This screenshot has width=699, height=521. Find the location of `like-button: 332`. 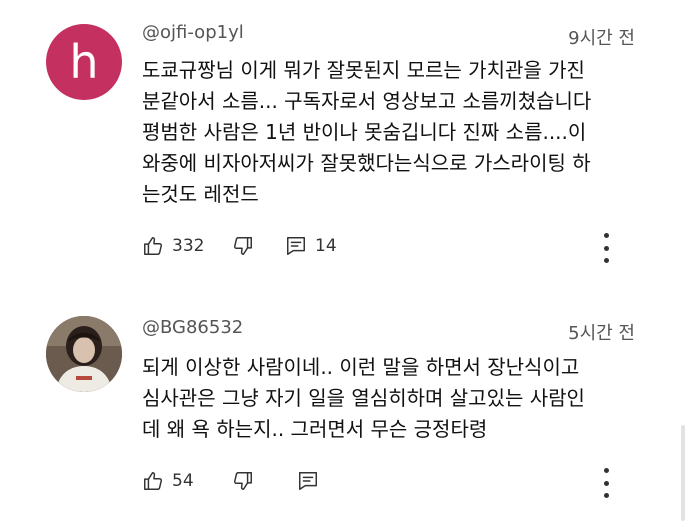

like-button: 332 is located at coordinates (173, 246).